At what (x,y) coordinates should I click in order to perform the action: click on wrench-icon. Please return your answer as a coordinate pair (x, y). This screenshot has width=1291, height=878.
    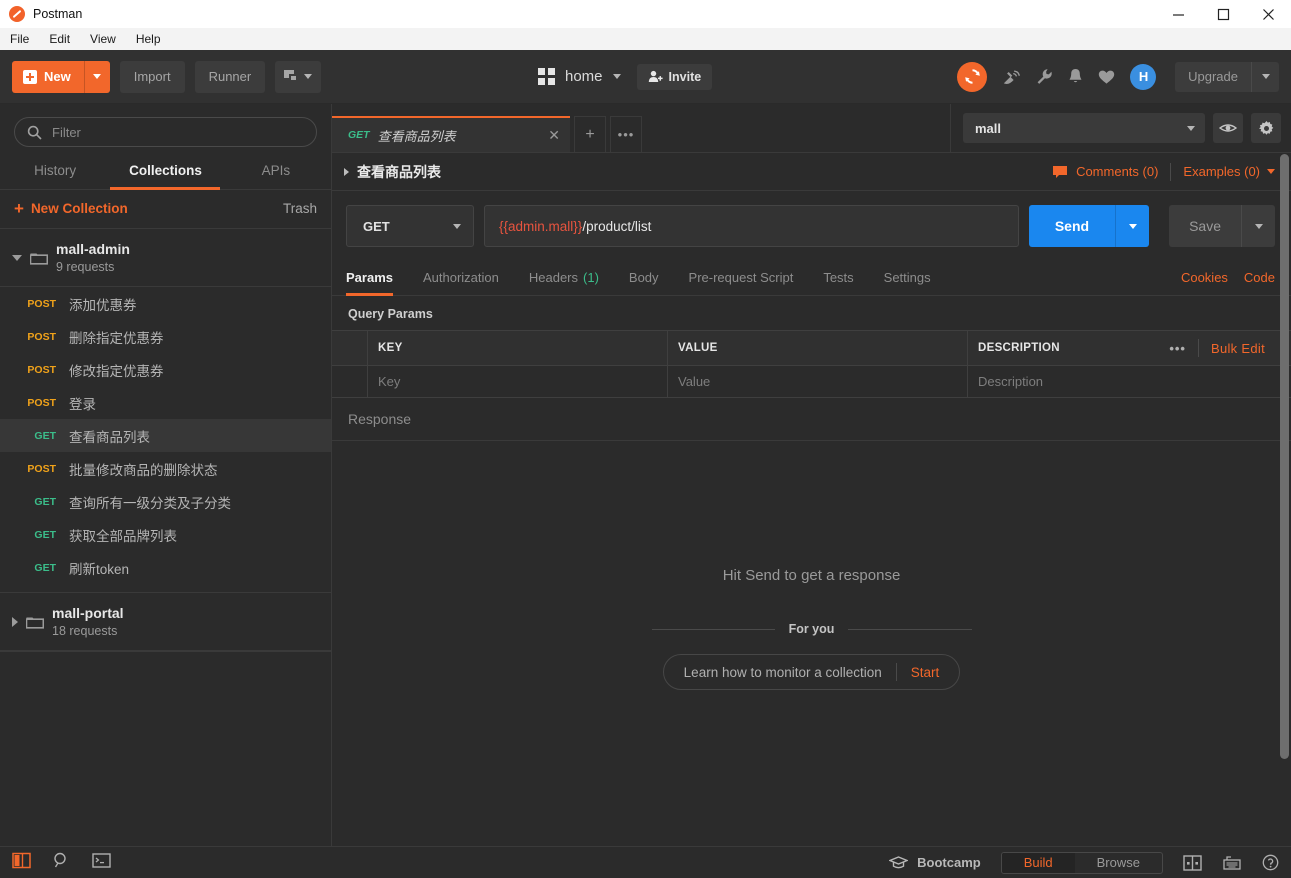
    Looking at the image, I should click on (1044, 76).